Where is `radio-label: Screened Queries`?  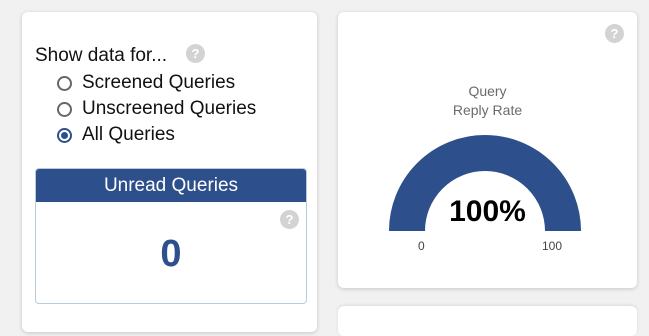 radio-label: Screened Queries is located at coordinates (159, 82).